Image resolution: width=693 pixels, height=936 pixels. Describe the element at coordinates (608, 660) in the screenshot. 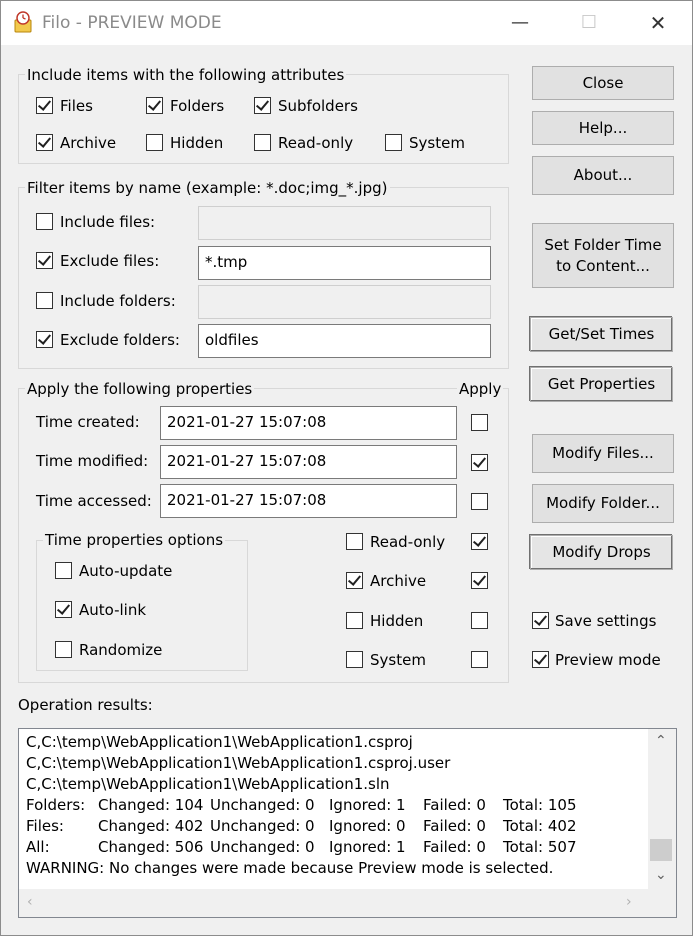

I see `preview-mode-label: Preview mode` at that location.